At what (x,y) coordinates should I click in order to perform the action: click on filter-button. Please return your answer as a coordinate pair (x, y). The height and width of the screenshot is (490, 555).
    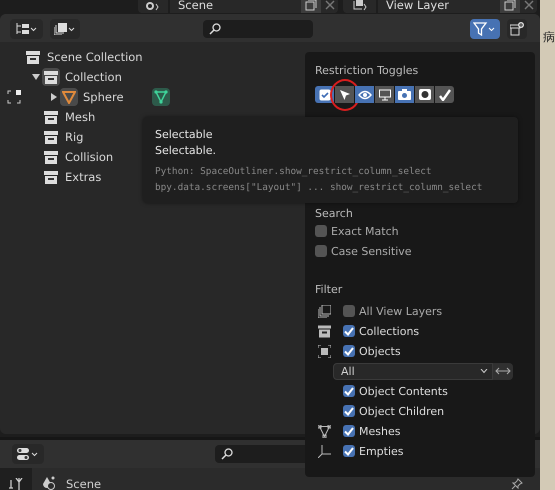
    Looking at the image, I should click on (485, 29).